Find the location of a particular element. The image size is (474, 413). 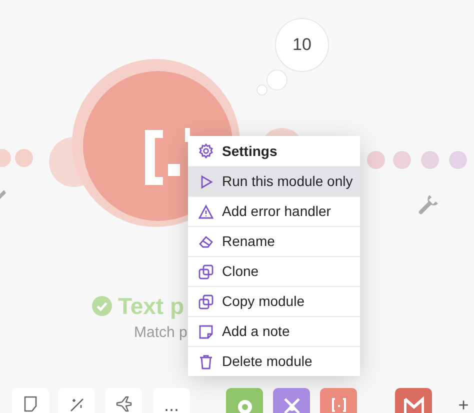

magic-wand-icon is located at coordinates (76, 404).